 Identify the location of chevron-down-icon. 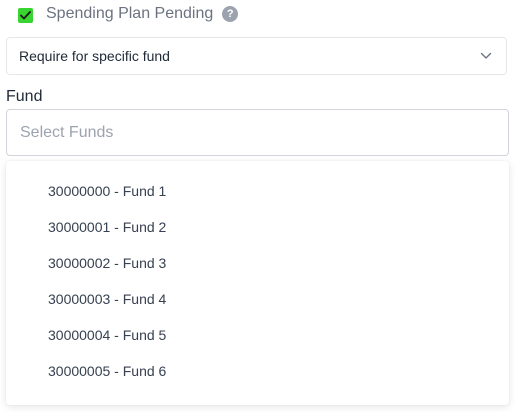
(486, 55).